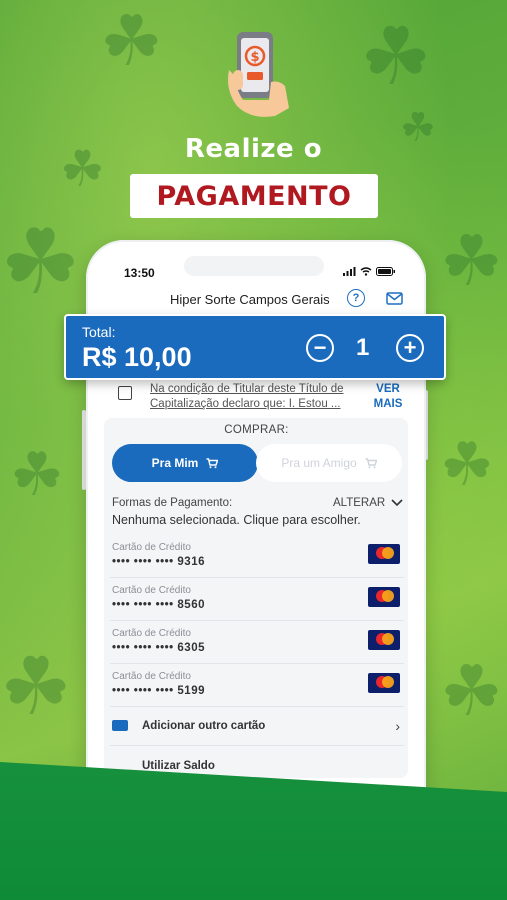 The width and height of the screenshot is (507, 900). What do you see at coordinates (255, 347) in the screenshot?
I see `total-bar: Total: R$ 10,00 − 1 +` at bounding box center [255, 347].